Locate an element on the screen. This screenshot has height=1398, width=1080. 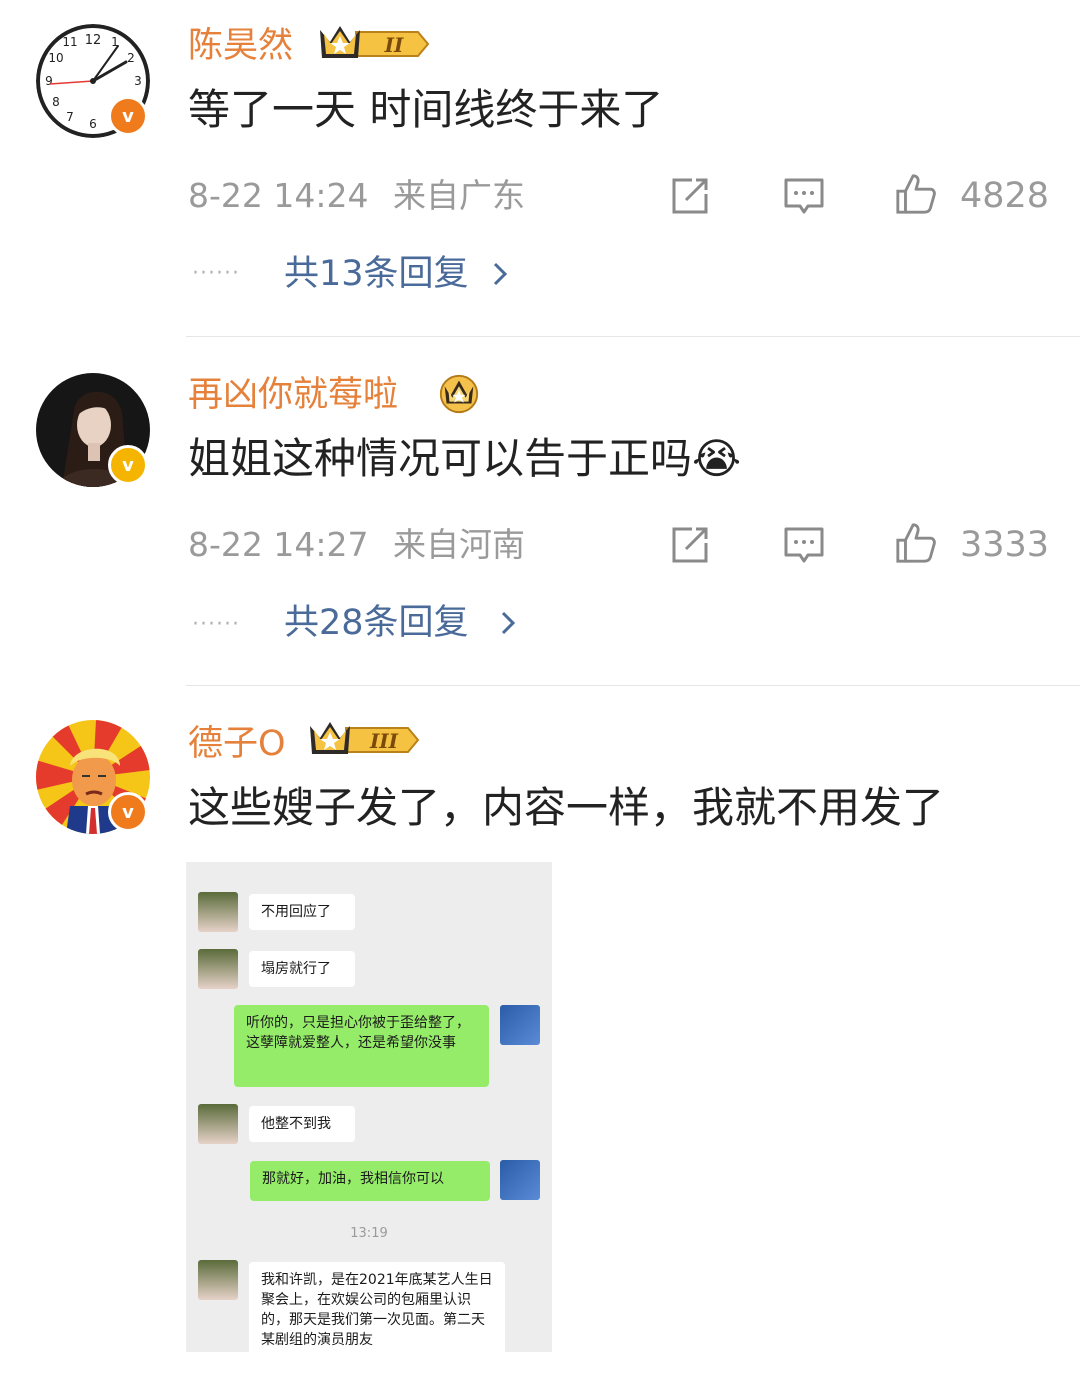
comment-meta: 8-22 14:24 来自广东 is located at coordinates (356, 196).